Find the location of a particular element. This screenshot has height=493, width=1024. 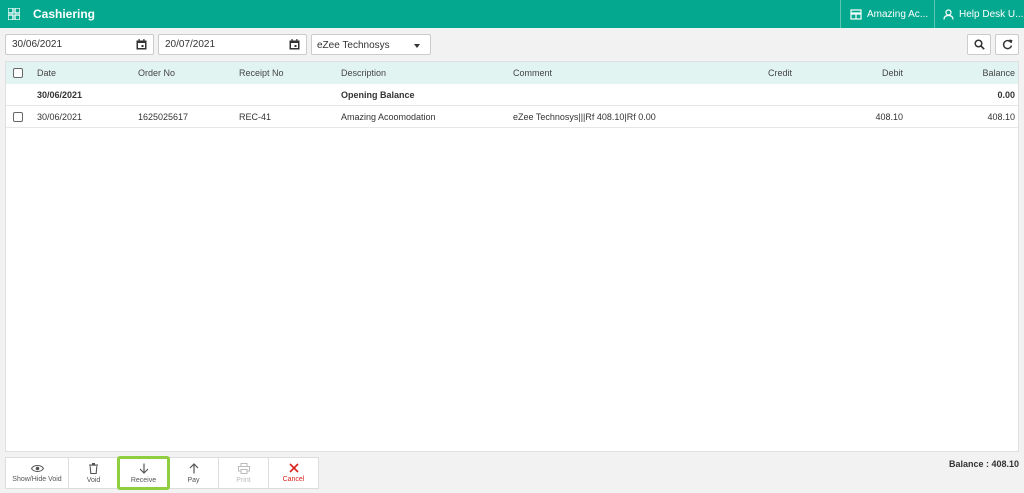

arrow-down-icon is located at coordinates (143, 468).